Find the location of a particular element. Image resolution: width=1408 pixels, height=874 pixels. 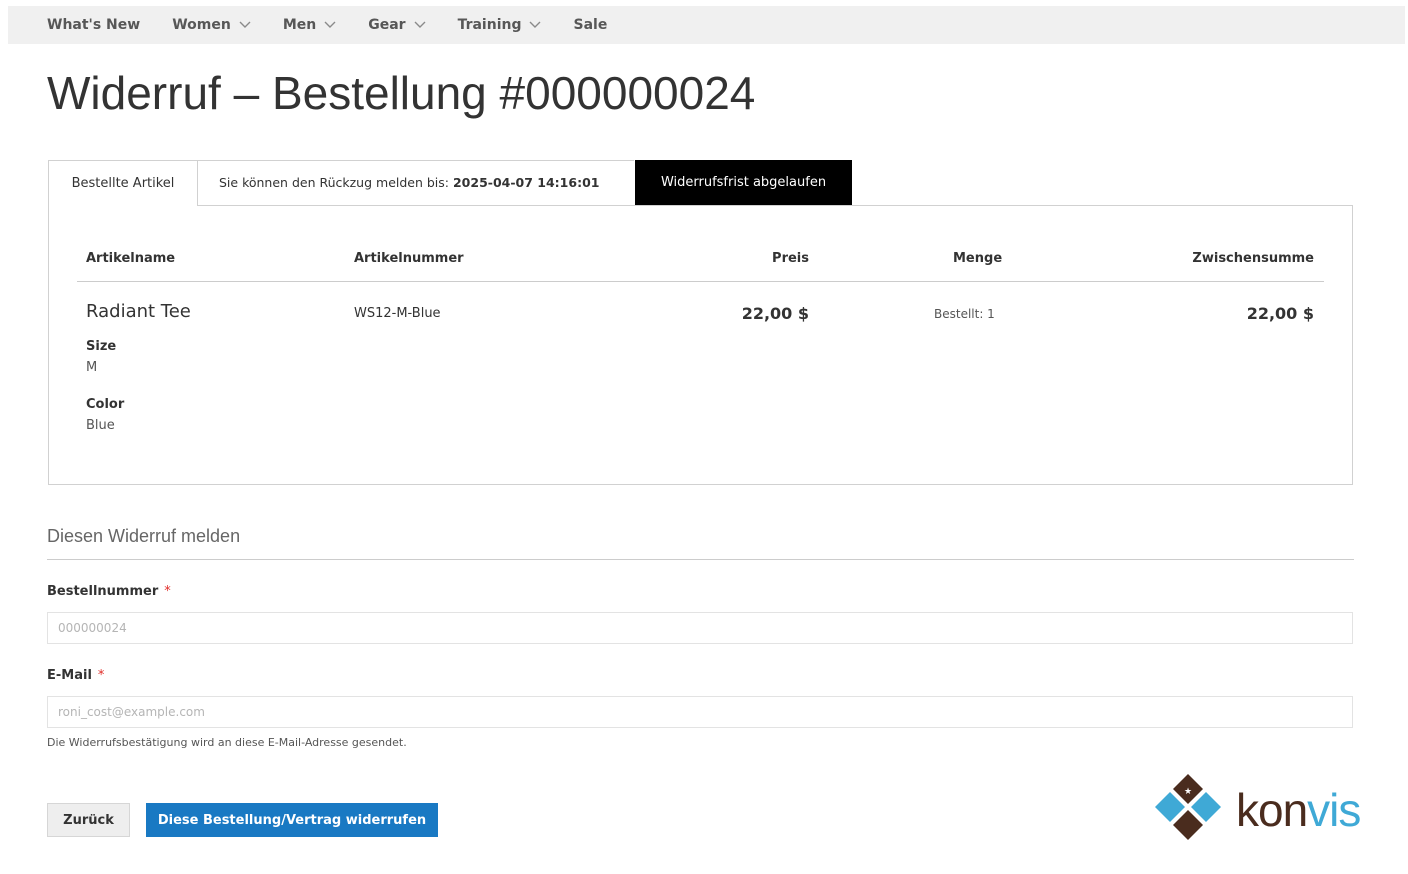

header-divider is located at coordinates (700, 281).